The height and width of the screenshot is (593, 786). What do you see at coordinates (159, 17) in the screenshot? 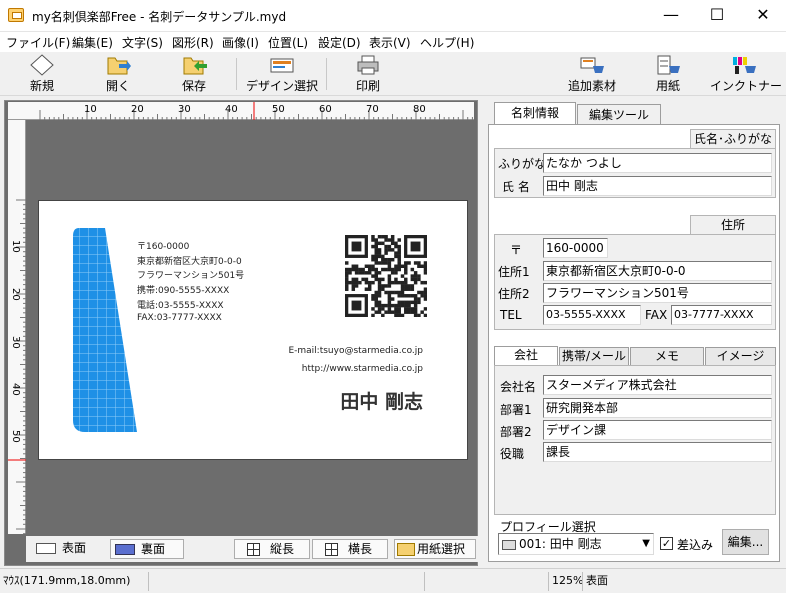
I see `window-title: my名刺倶楽部Free - 名刺データサンプル.myd` at bounding box center [159, 17].